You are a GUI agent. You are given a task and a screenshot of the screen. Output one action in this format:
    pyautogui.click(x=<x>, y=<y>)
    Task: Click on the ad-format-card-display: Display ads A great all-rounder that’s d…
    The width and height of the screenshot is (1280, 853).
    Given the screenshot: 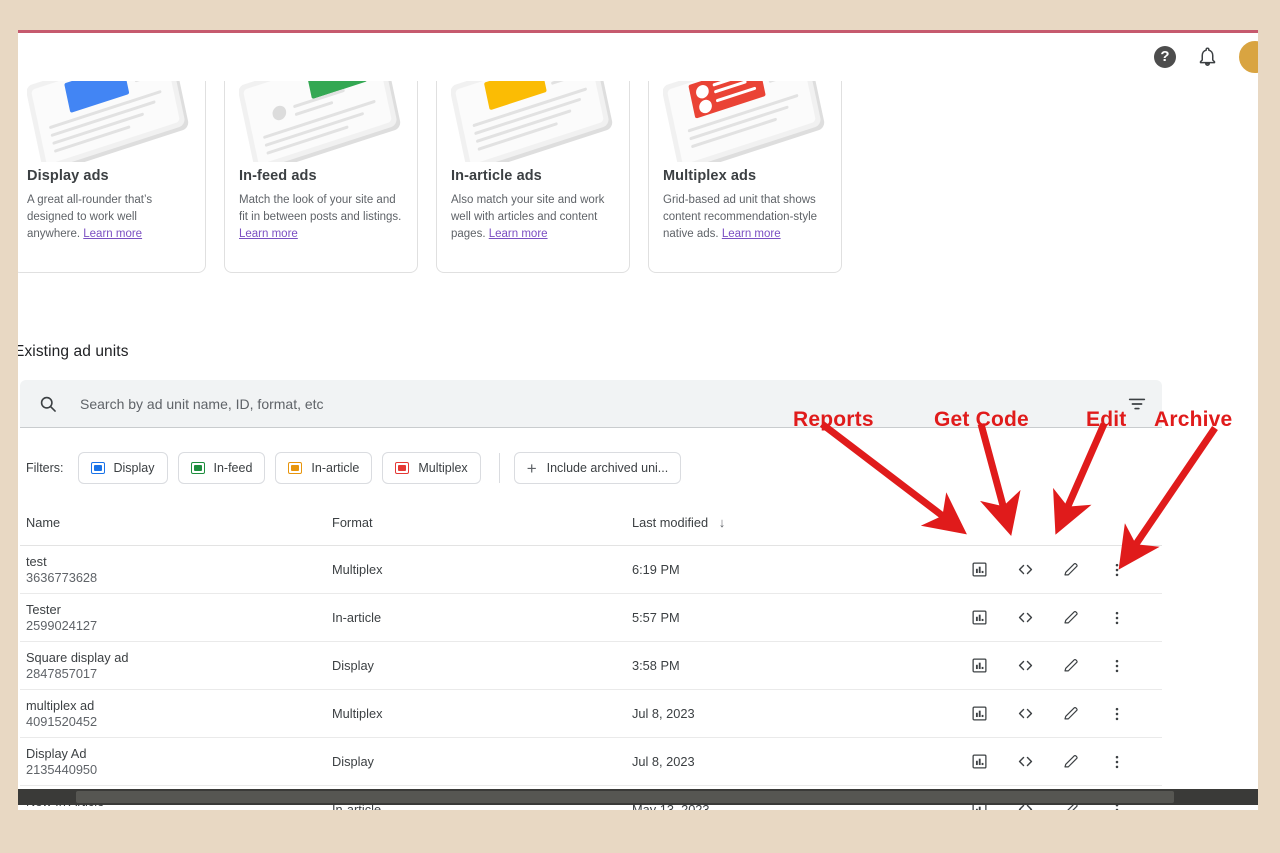 What is the action you would take?
    pyautogui.click(x=112, y=177)
    